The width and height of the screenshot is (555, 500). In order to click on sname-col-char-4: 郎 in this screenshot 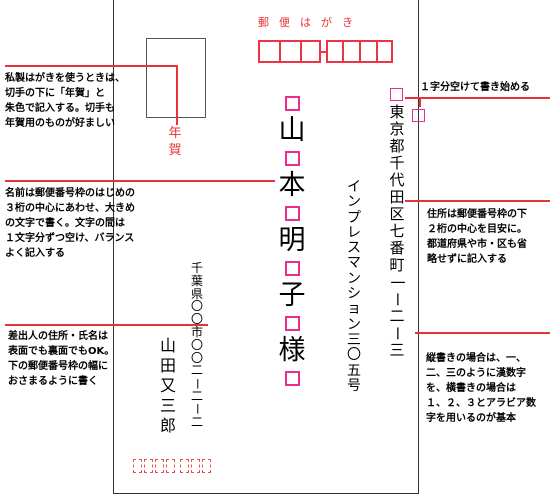, I will do `click(167, 425)`.